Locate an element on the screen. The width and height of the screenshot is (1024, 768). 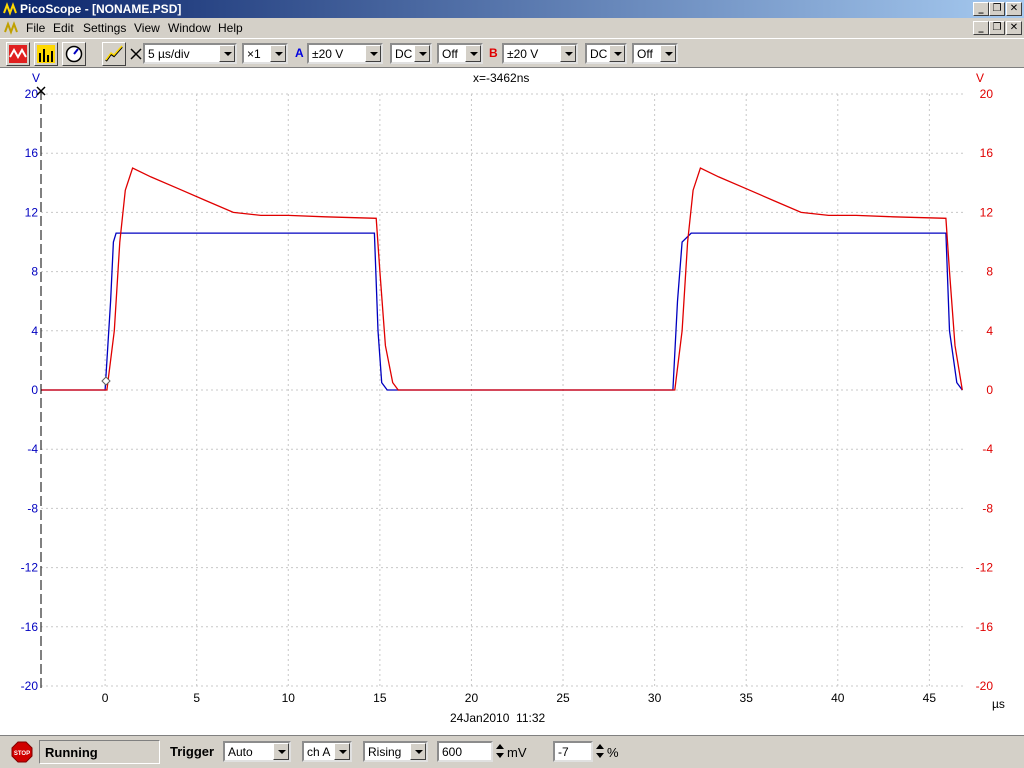
x-axis-unit: µs is located at coordinates (998, 704).